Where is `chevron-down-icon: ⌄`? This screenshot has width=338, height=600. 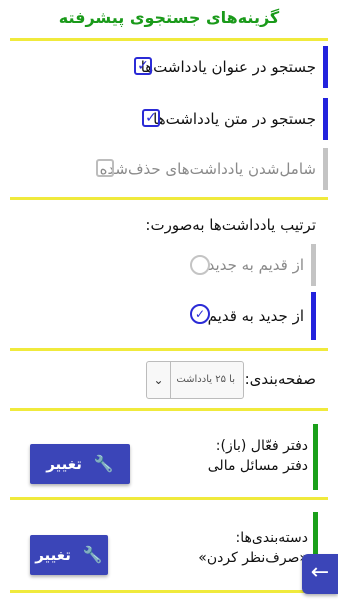
chevron-down-icon: ⌄ is located at coordinates (159, 380).